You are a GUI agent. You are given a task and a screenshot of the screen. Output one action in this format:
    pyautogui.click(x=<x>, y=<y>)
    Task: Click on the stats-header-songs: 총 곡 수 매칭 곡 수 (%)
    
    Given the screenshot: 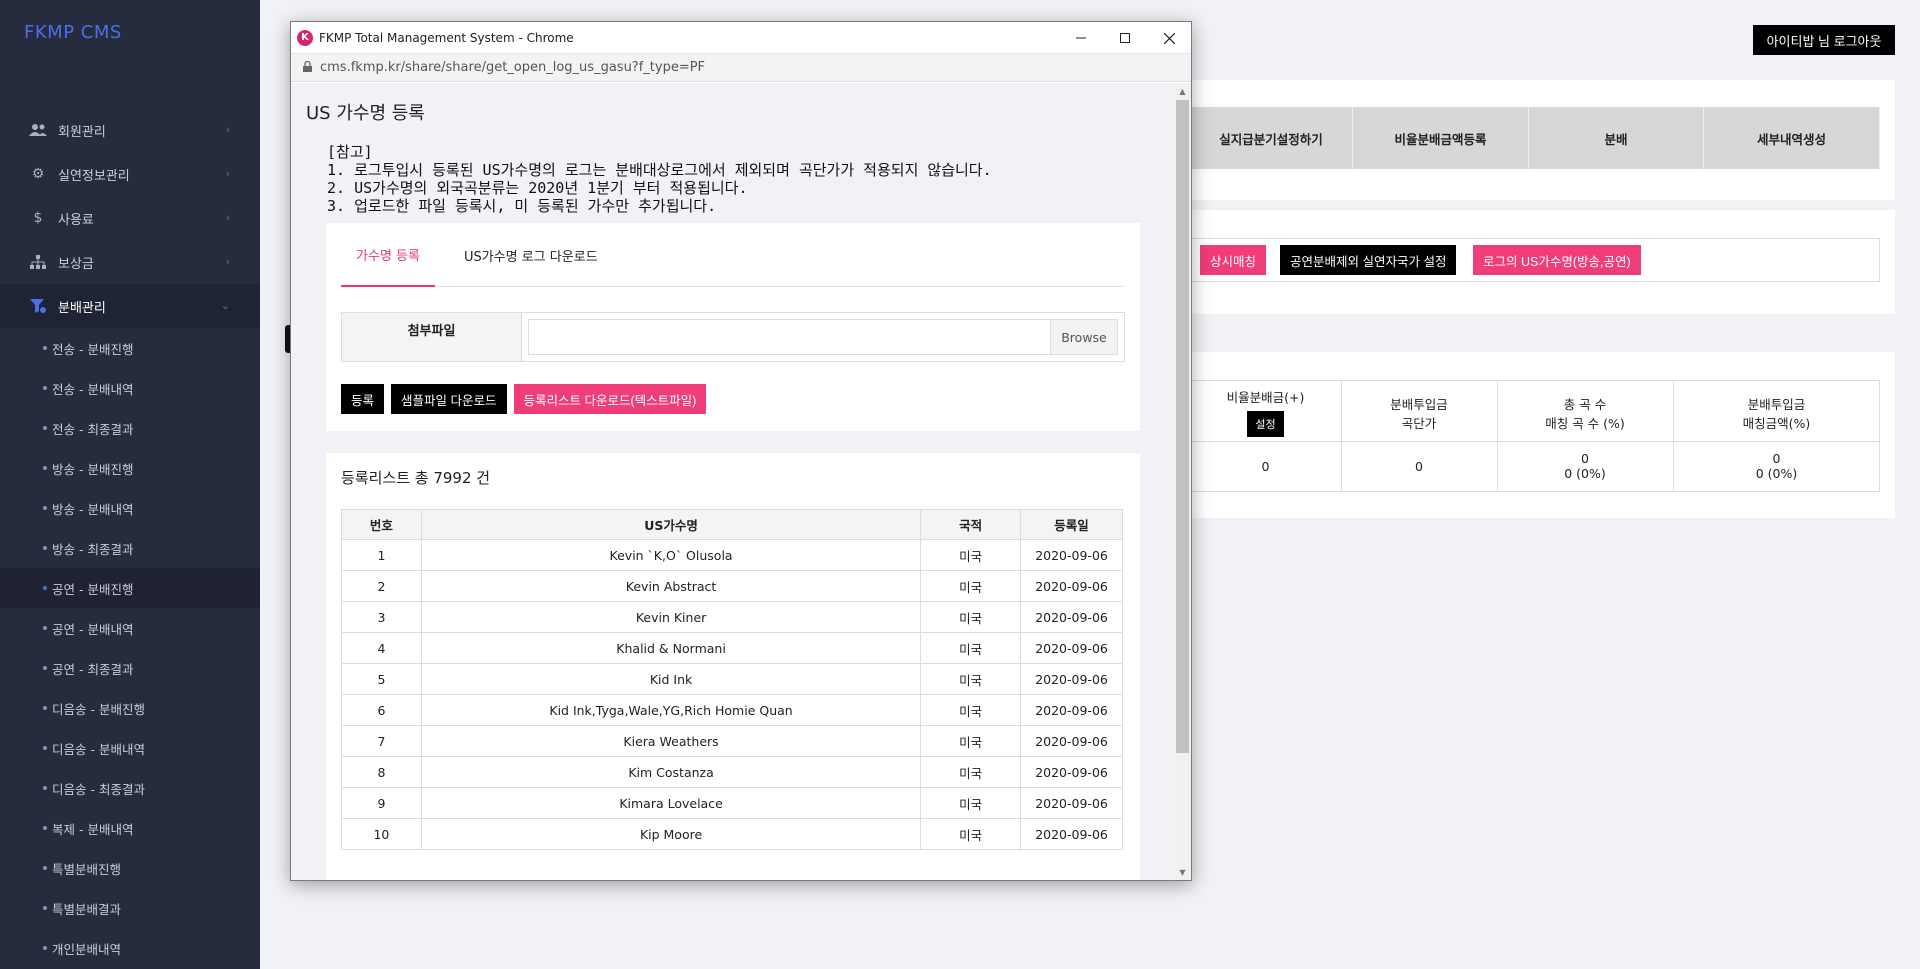 What is the action you would take?
    pyautogui.click(x=1585, y=413)
    